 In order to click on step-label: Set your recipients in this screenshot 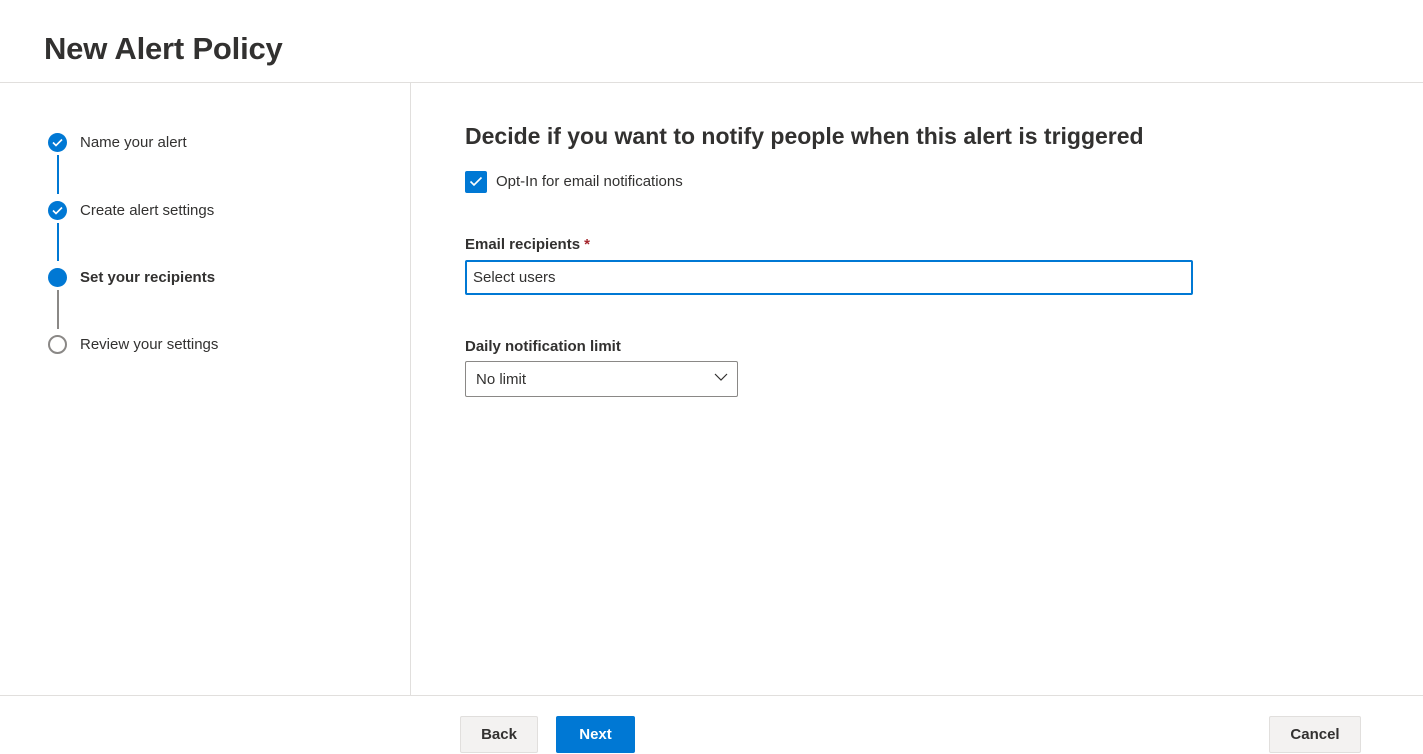, I will do `click(148, 277)`.